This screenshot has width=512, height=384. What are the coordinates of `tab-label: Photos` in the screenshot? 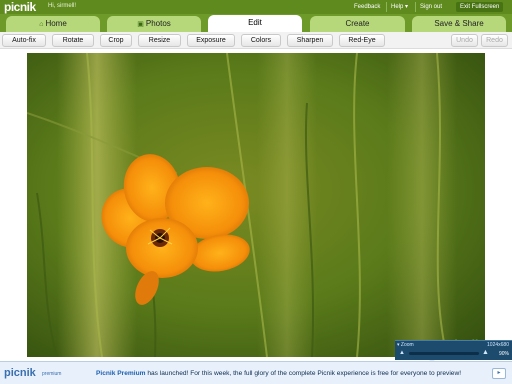 It's located at (158, 23).